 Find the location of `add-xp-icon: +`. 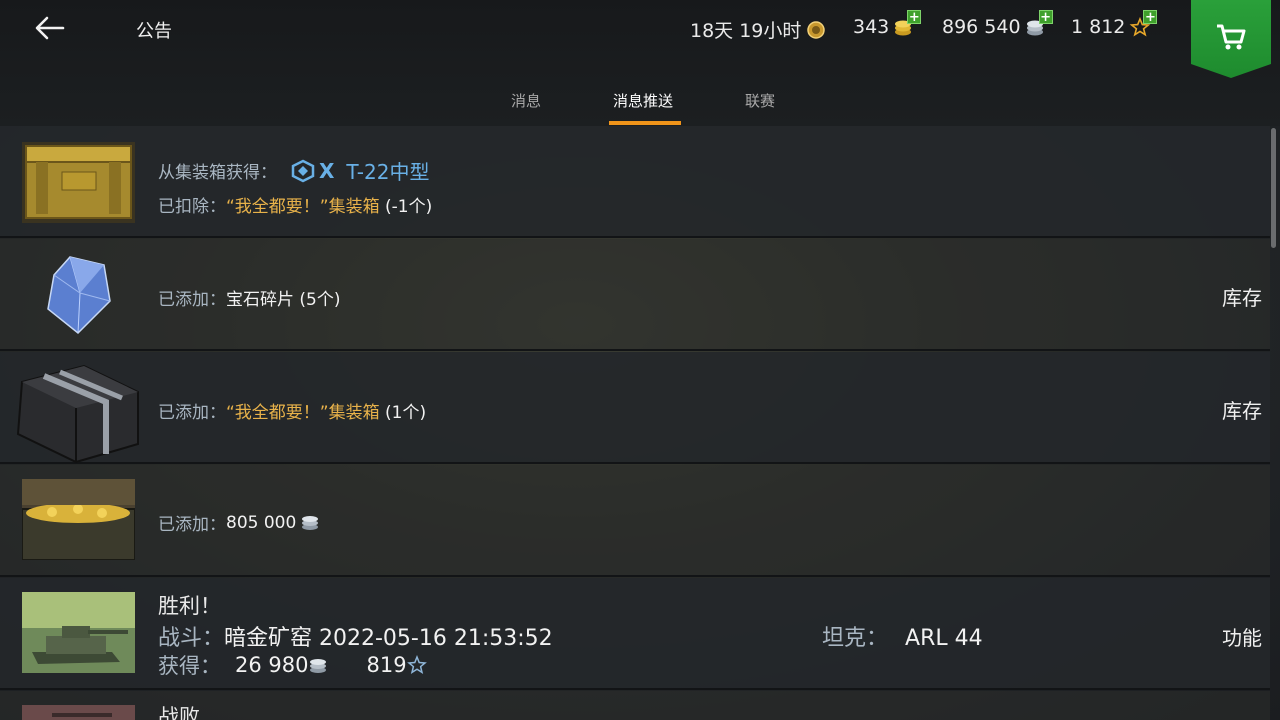

add-xp-icon: + is located at coordinates (1150, 17).